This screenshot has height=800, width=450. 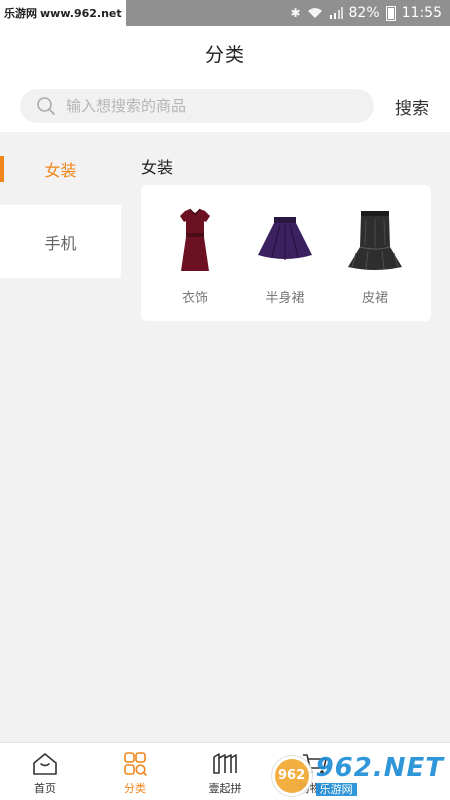 I want to click on watermark-domain: 962.NET, so click(x=379, y=768).